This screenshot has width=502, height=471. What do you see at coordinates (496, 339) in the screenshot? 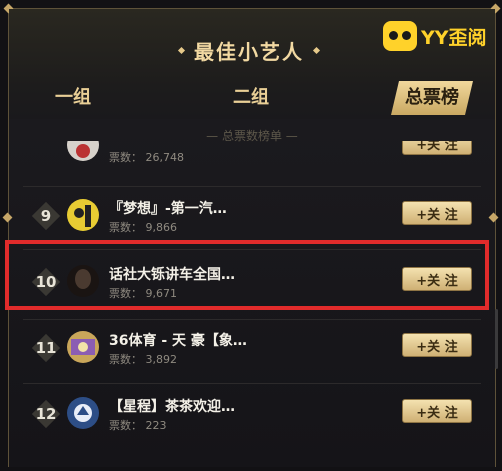
I see `scrollbar` at bounding box center [496, 339].